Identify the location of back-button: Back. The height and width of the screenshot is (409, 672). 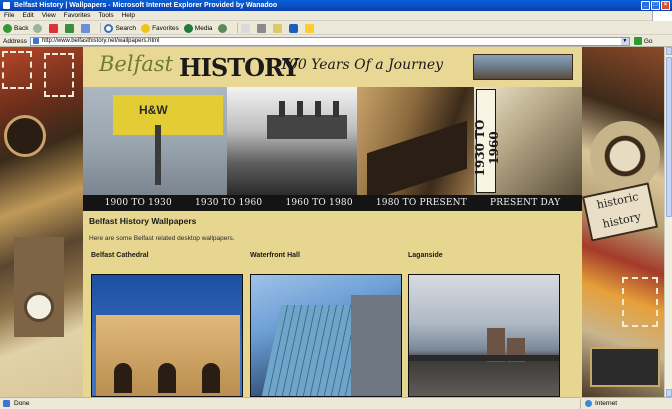
(16, 28).